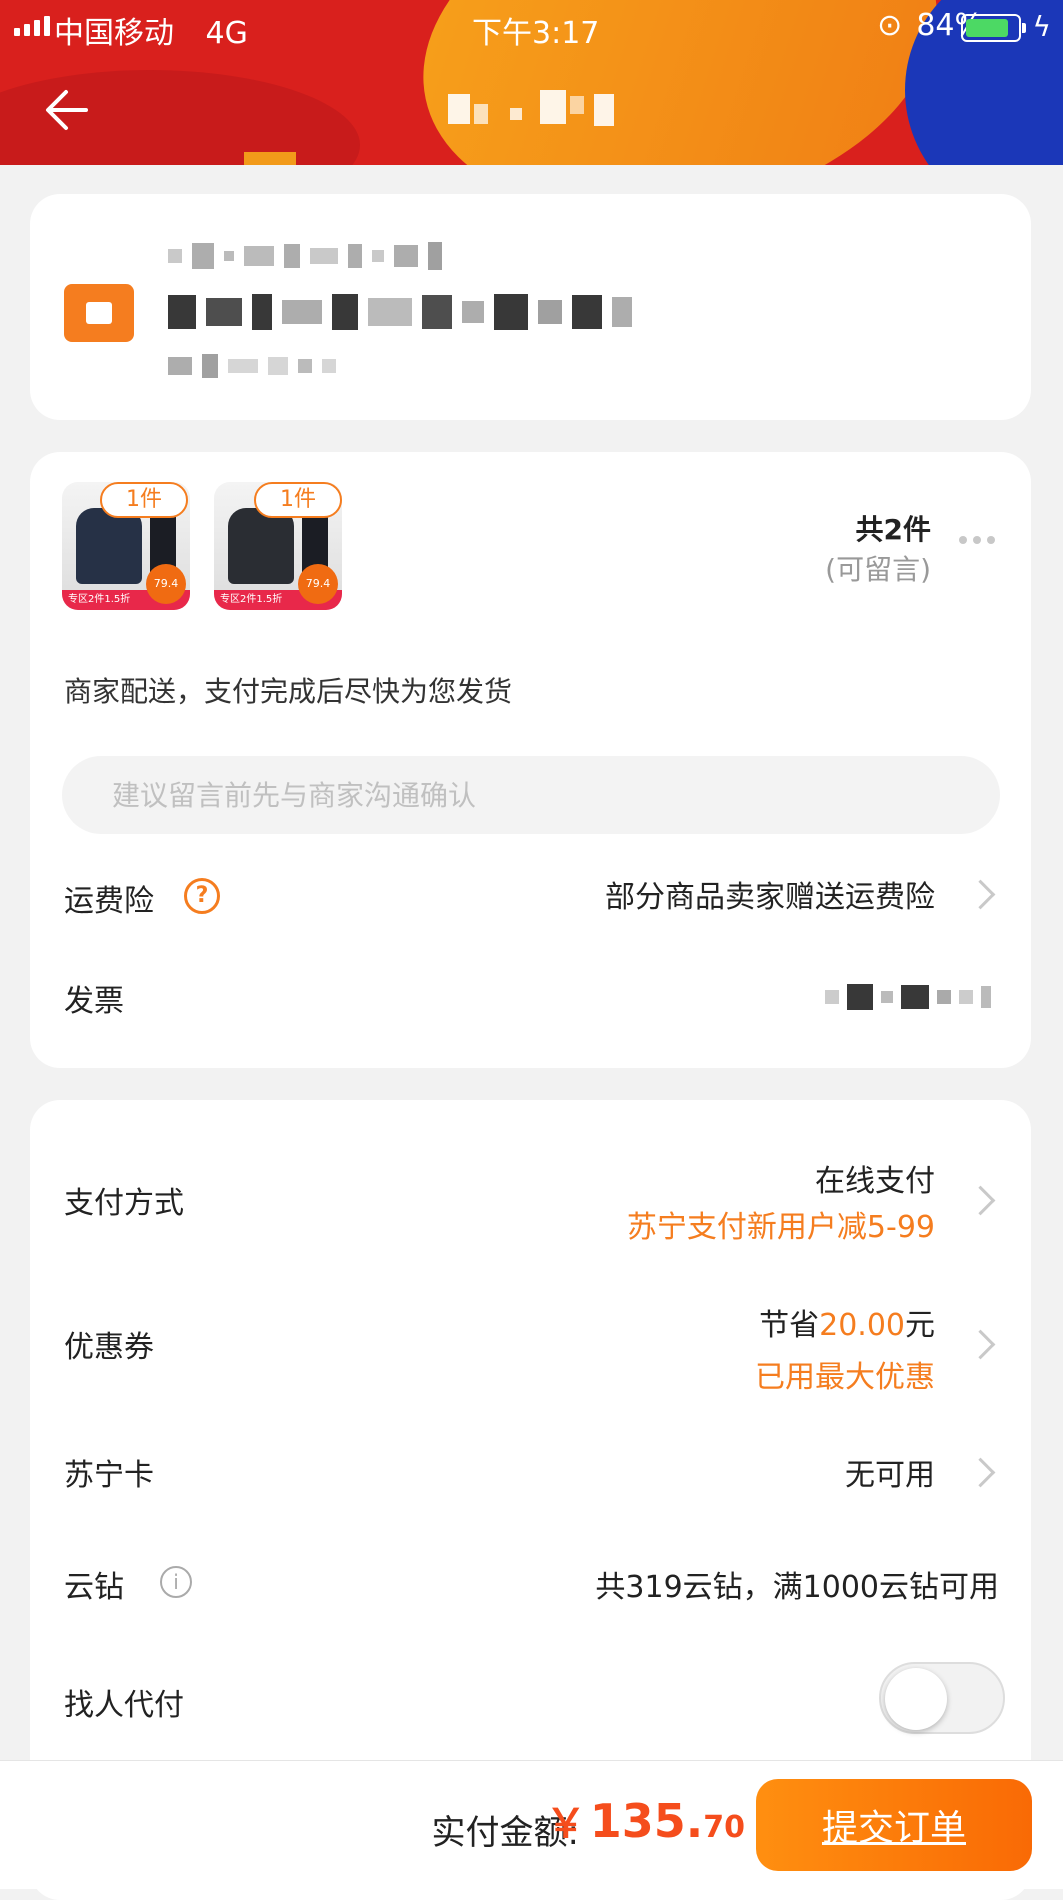 This screenshot has width=1063, height=1900. I want to click on suning-card-label: 苏宁卡, so click(109, 1475).